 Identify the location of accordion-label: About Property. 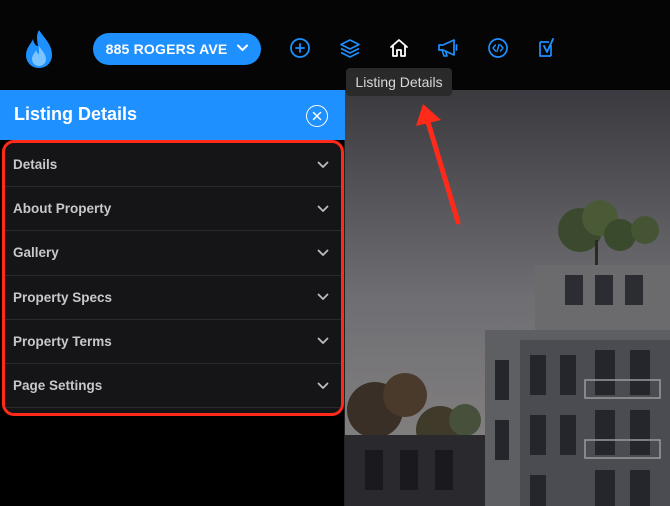
(62, 209).